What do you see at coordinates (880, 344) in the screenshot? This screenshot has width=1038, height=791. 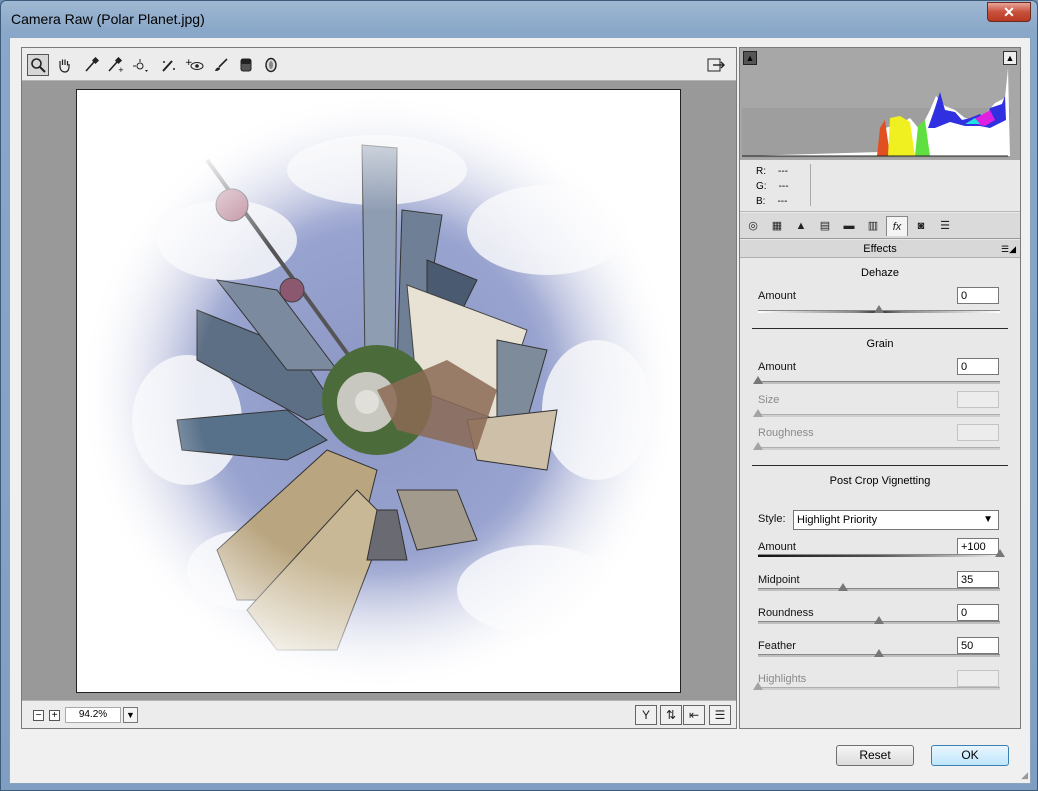 I see `grain-title: Grain` at bounding box center [880, 344].